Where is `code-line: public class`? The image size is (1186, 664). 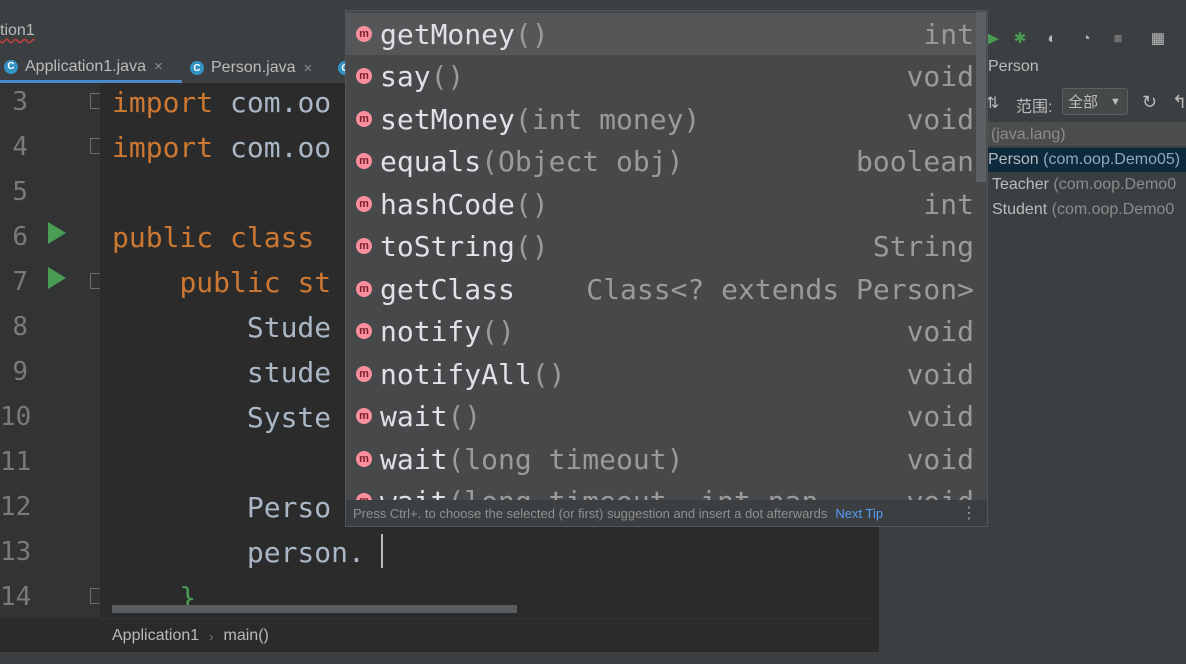
code-line: public class is located at coordinates (222, 237).